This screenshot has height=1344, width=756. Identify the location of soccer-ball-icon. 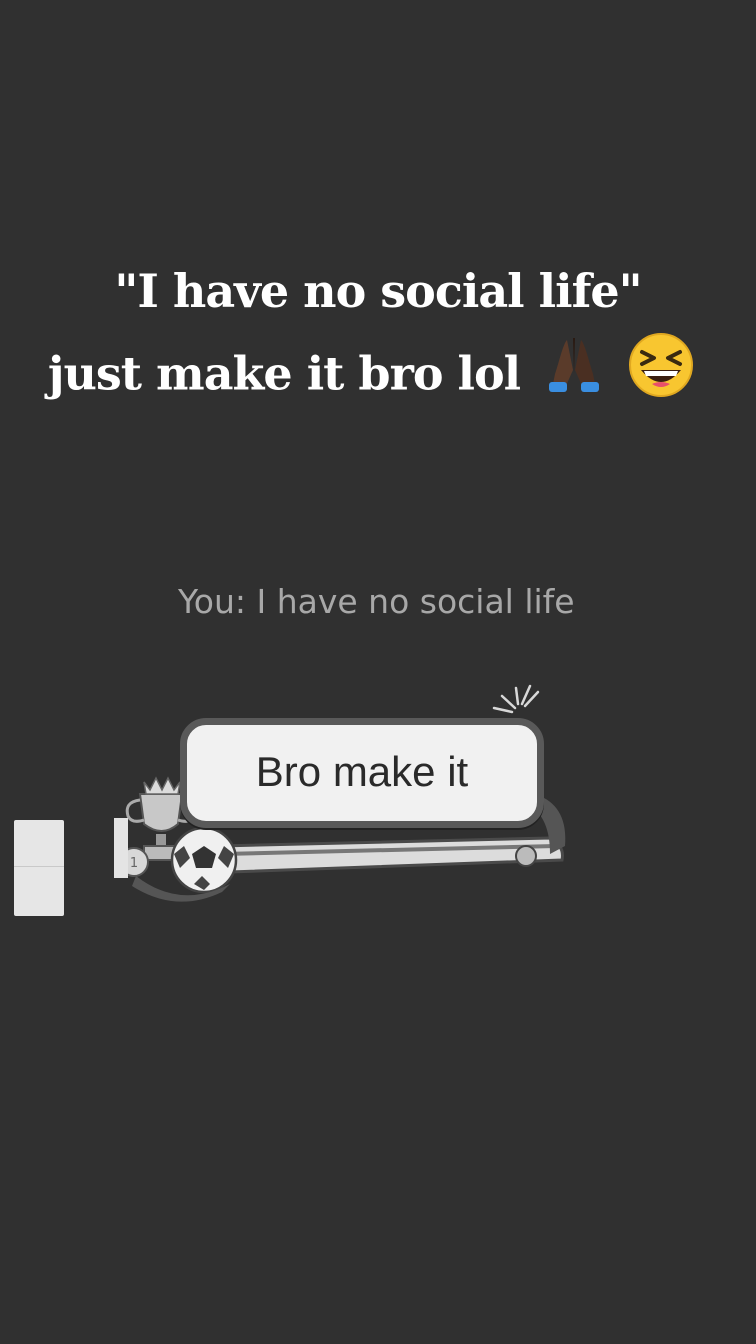
(204, 860).